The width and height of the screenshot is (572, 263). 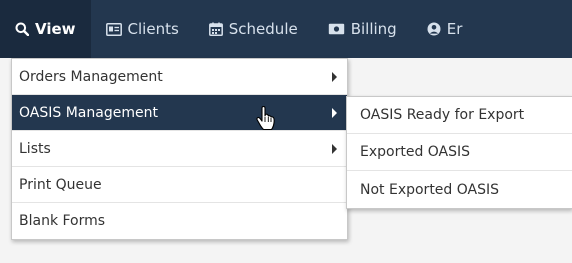 What do you see at coordinates (266, 120) in the screenshot?
I see `hand-pointer-icon` at bounding box center [266, 120].